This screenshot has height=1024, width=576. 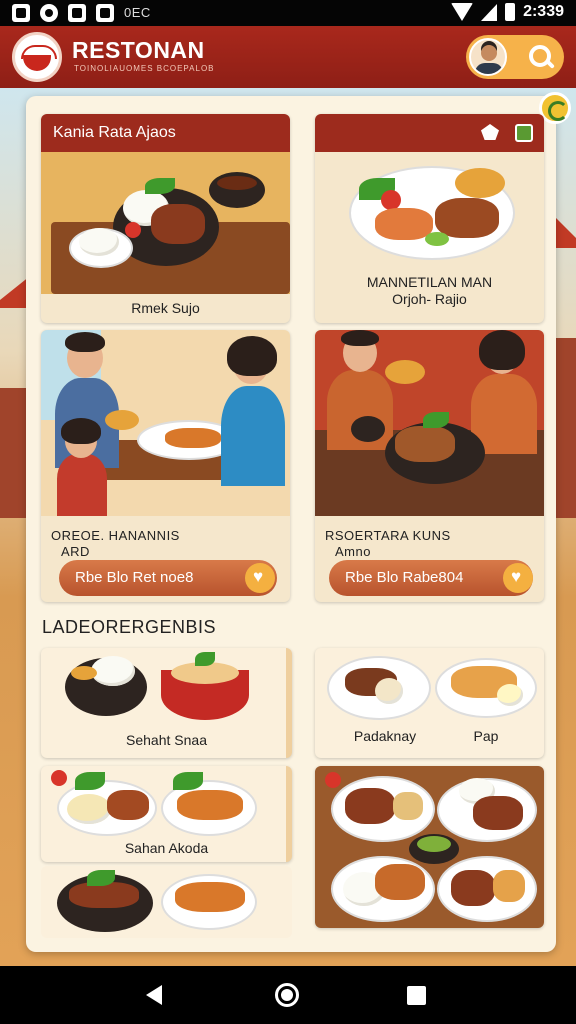 What do you see at coordinates (165, 133) in the screenshot?
I see `featured-card-header: Kania Rata Ajaos` at bounding box center [165, 133].